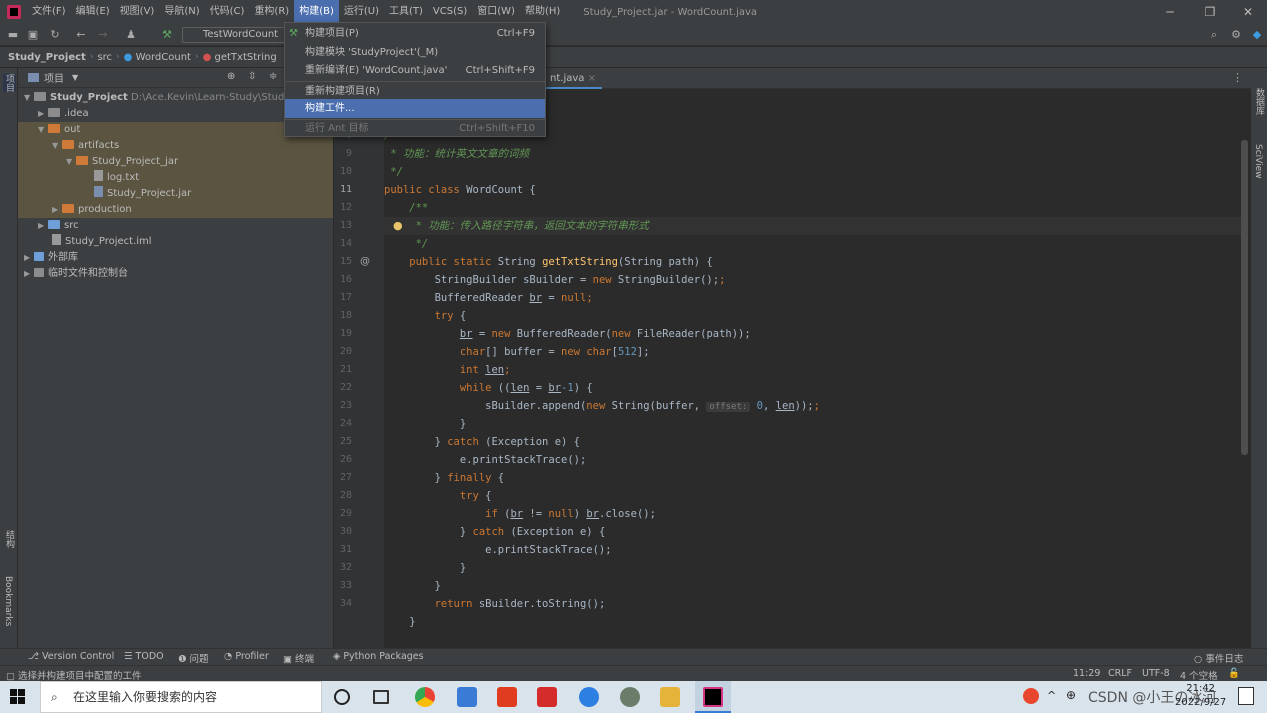 Image resolution: width=1267 pixels, height=713 pixels. I want to click on indent-setting: 4 个空格, so click(1199, 675).